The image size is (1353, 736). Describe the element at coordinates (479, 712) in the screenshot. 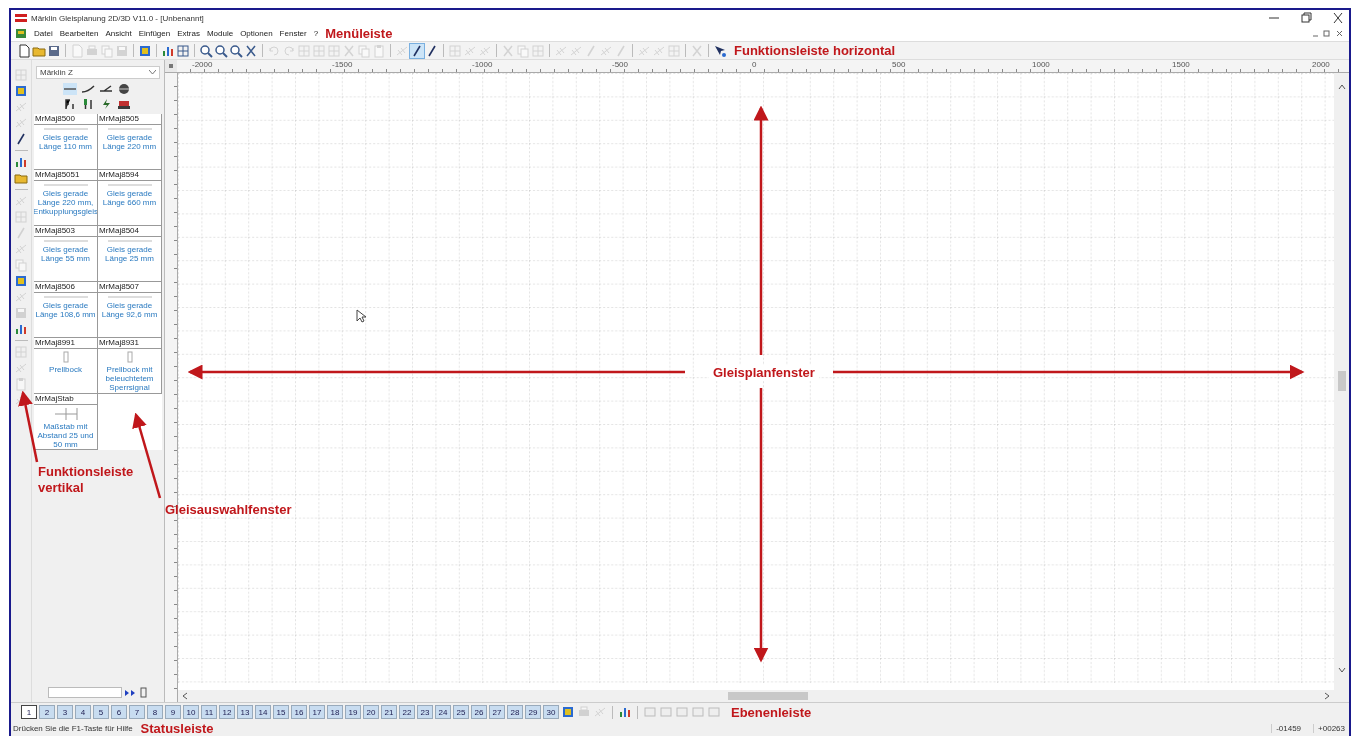

I see `layer-button: 26` at that location.